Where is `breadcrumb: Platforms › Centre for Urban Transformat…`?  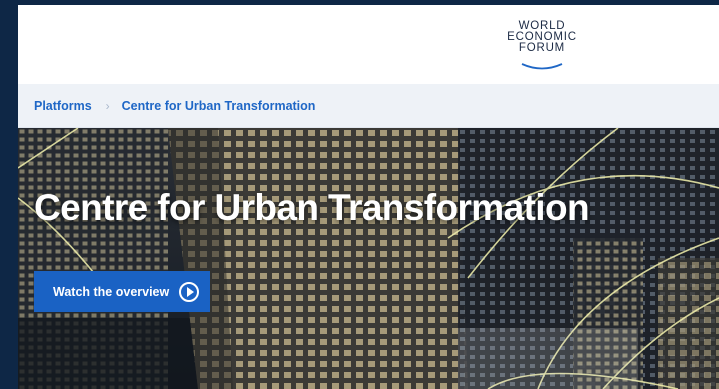 breadcrumb: Platforms › Centre for Urban Transformat… is located at coordinates (368, 106).